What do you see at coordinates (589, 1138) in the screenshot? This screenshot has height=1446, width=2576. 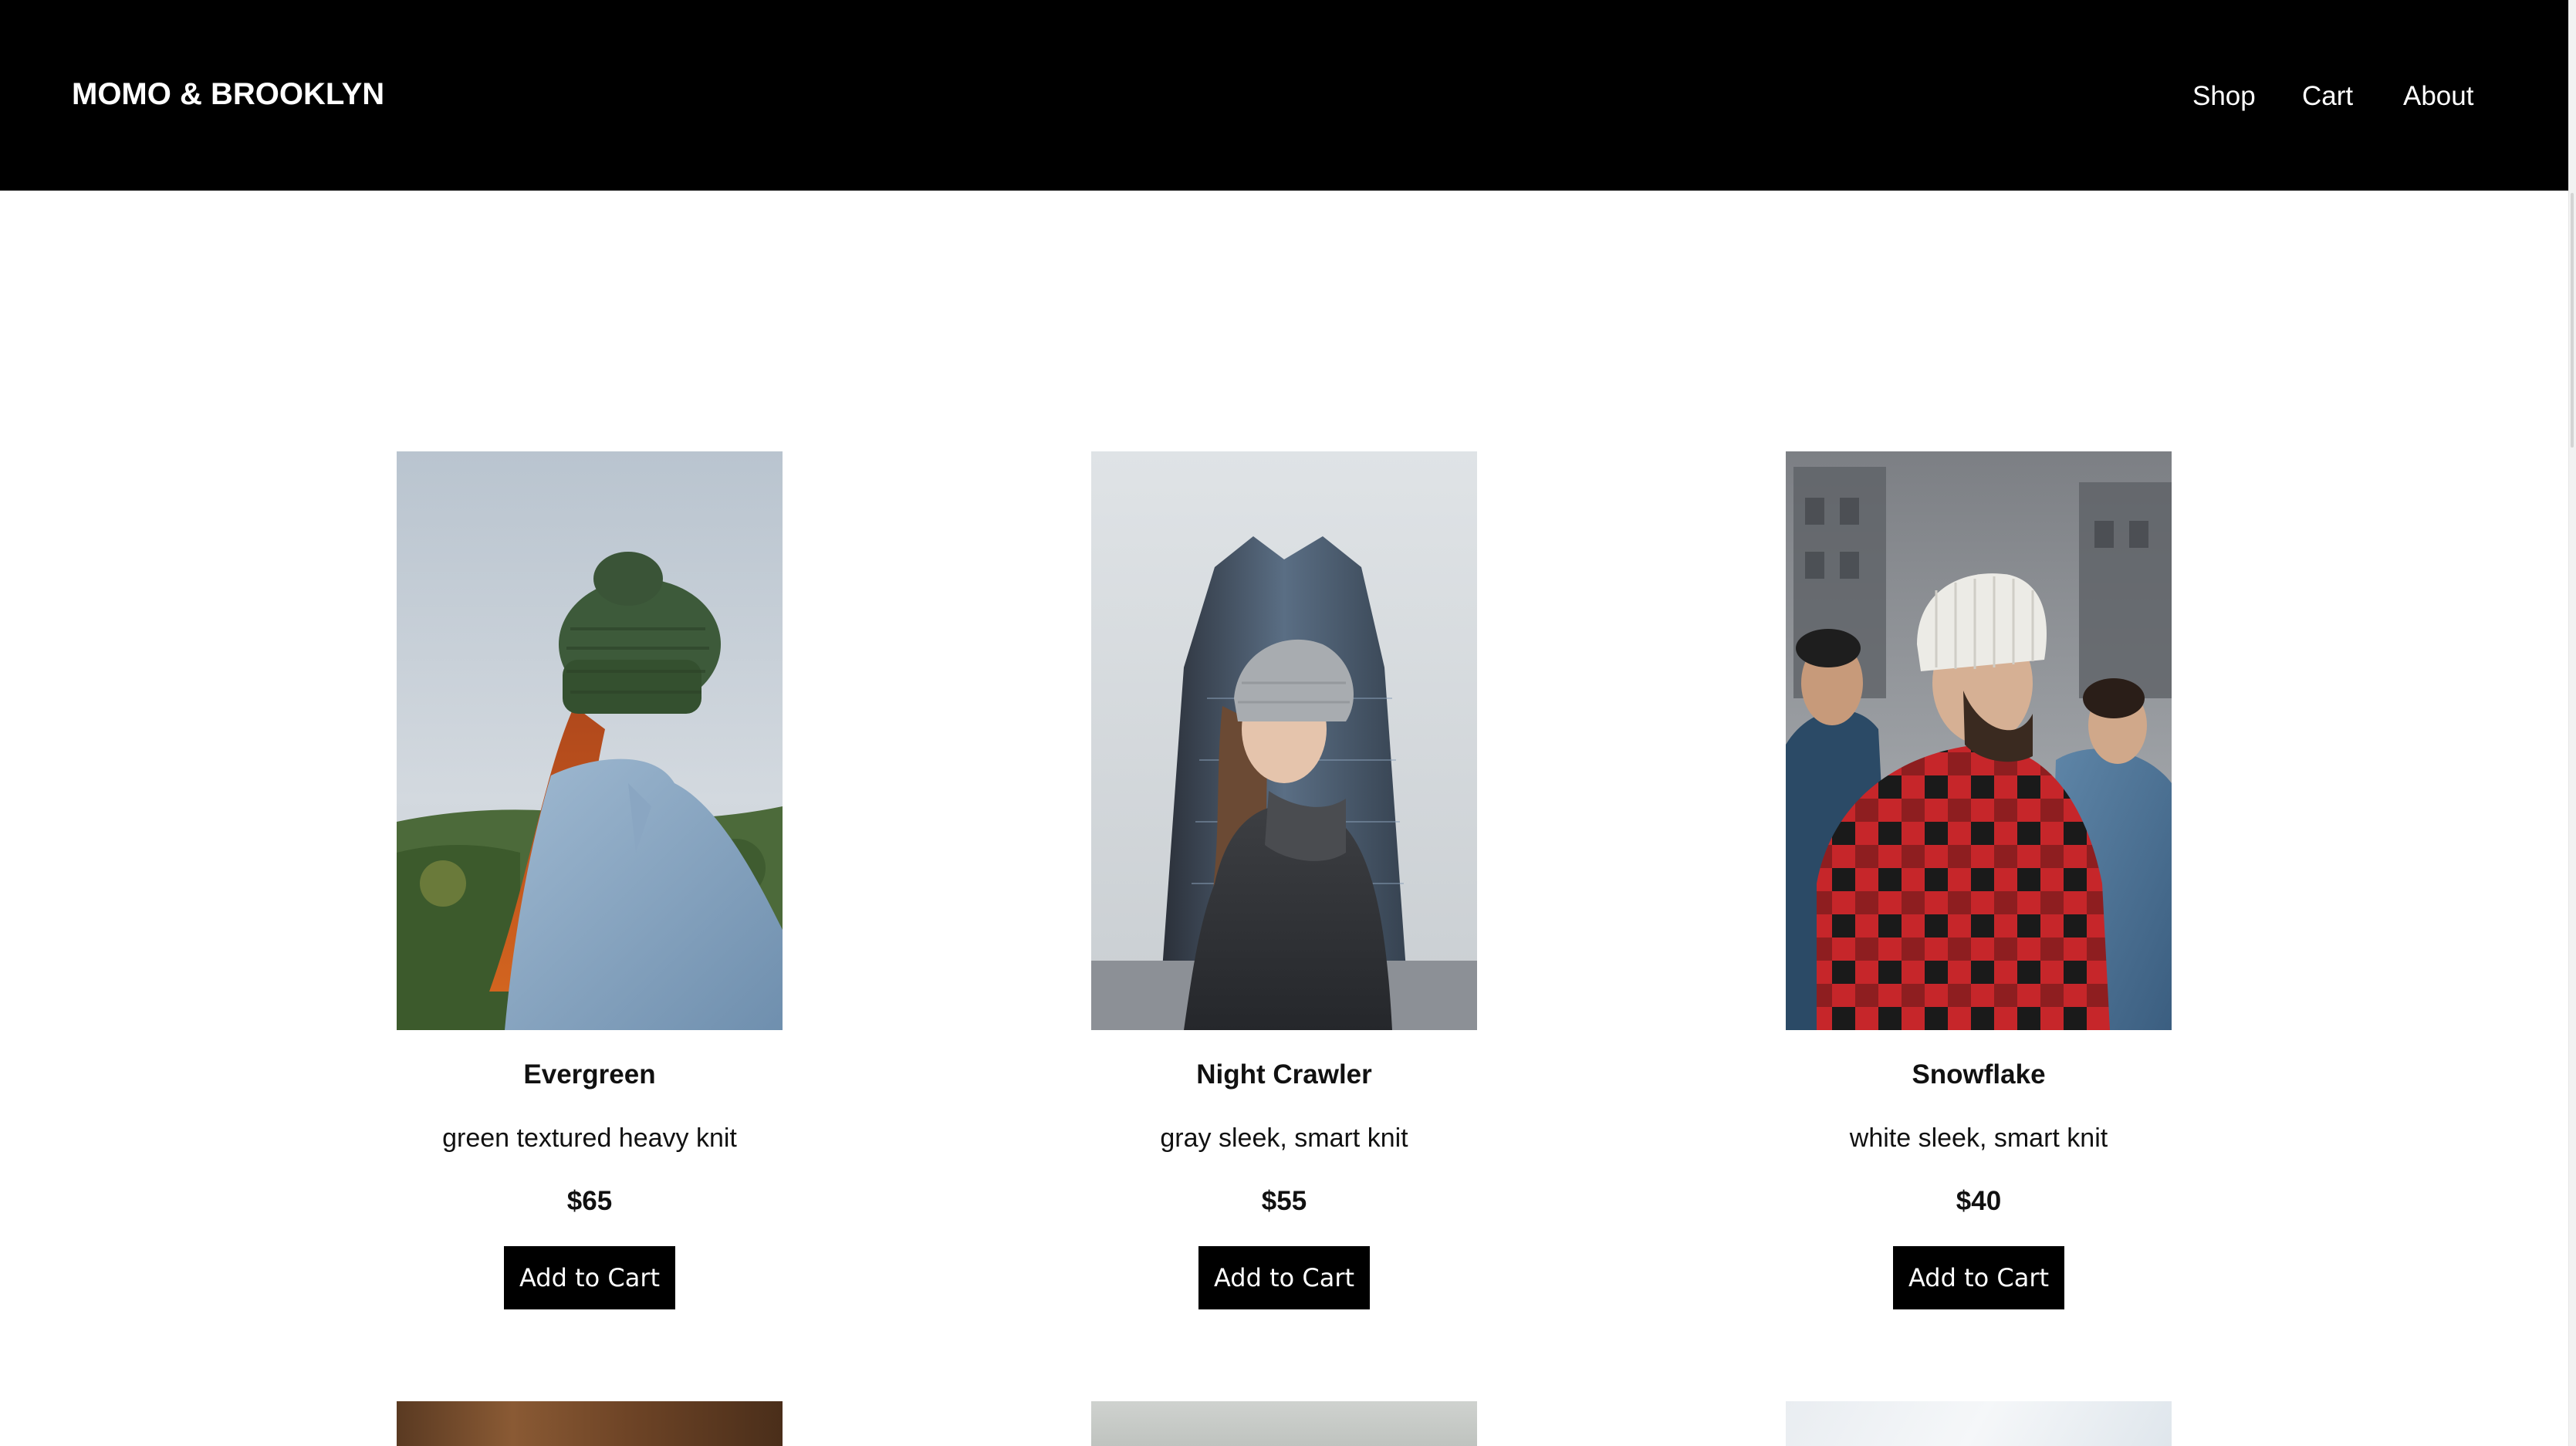 I see `product-description: green textured heavy knit` at bounding box center [589, 1138].